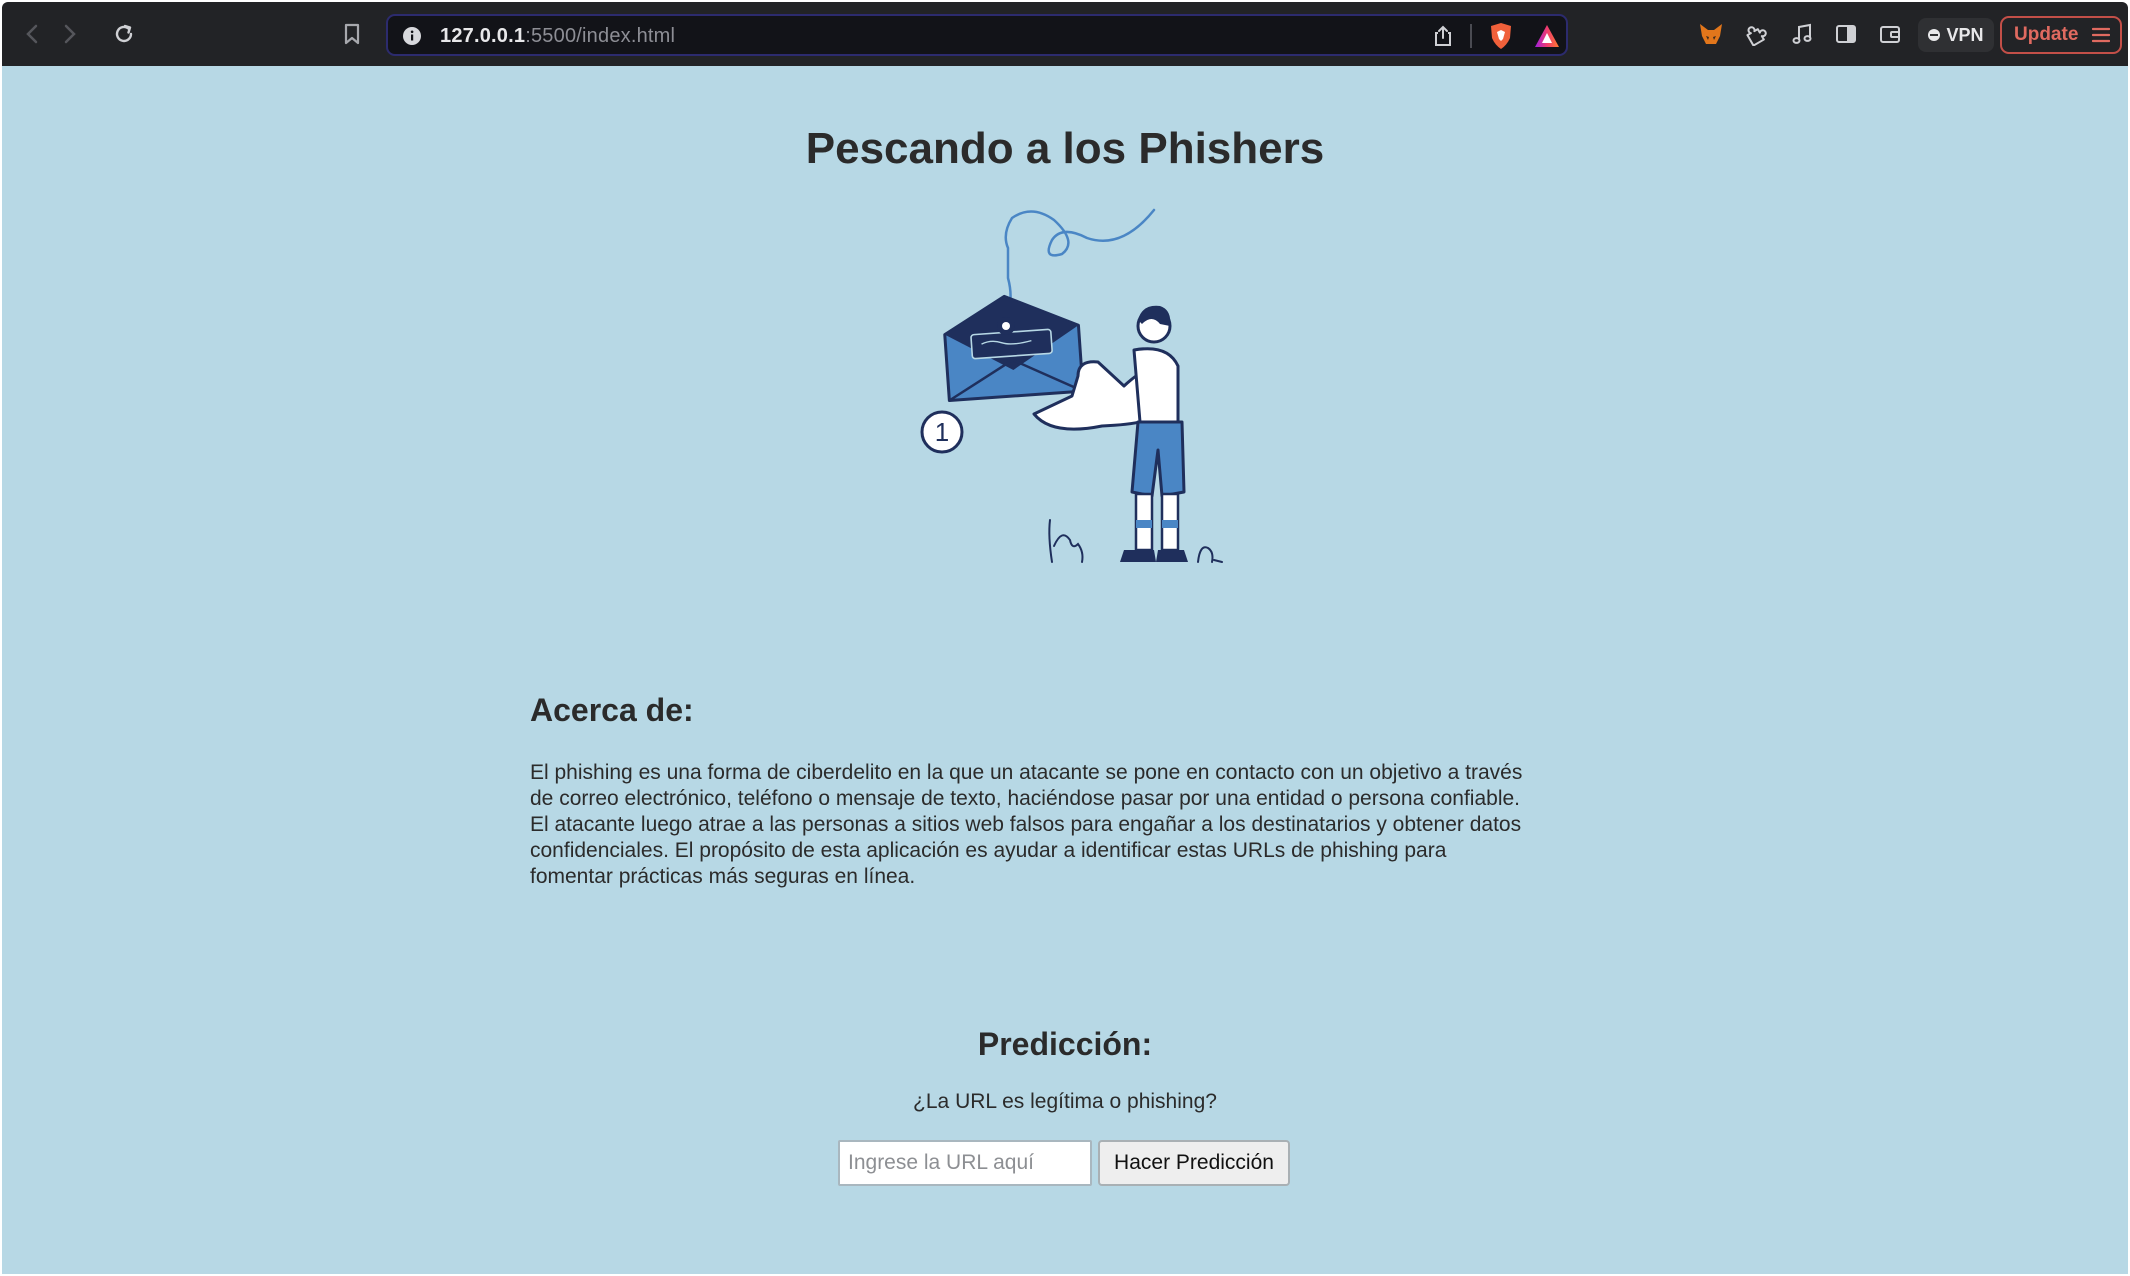 The height and width of the screenshot is (1276, 2130). Describe the element at coordinates (977, 35) in the screenshot. I see `address-bar: 127.0.0.1:5500/index.html` at that location.